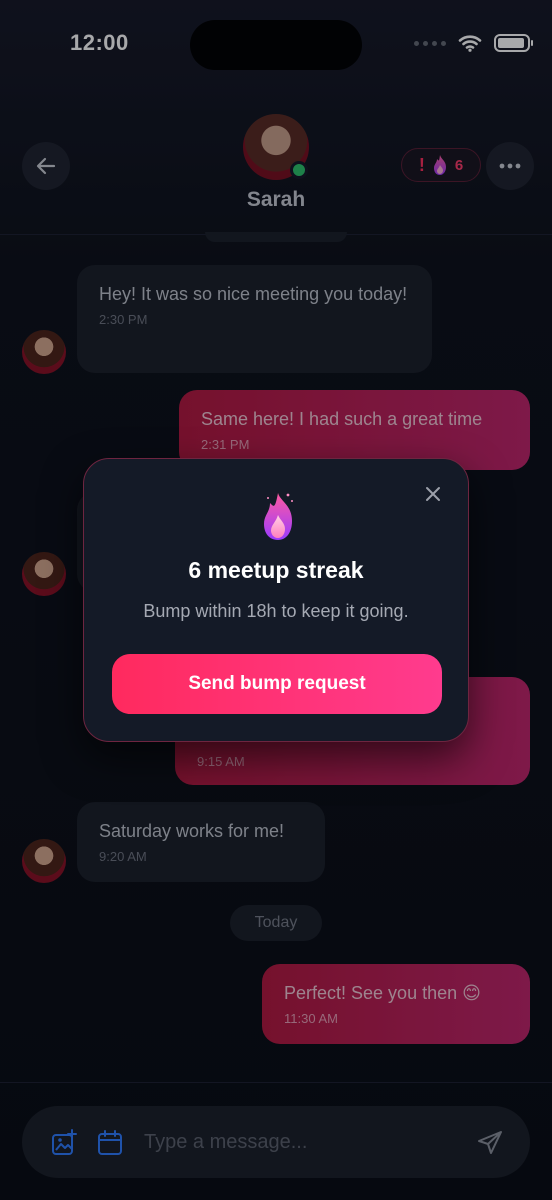 Image resolution: width=552 pixels, height=1200 pixels. Describe the element at coordinates (276, 611) in the screenshot. I see `modal-subtitle: Bump within 18h to keep it going.` at that location.